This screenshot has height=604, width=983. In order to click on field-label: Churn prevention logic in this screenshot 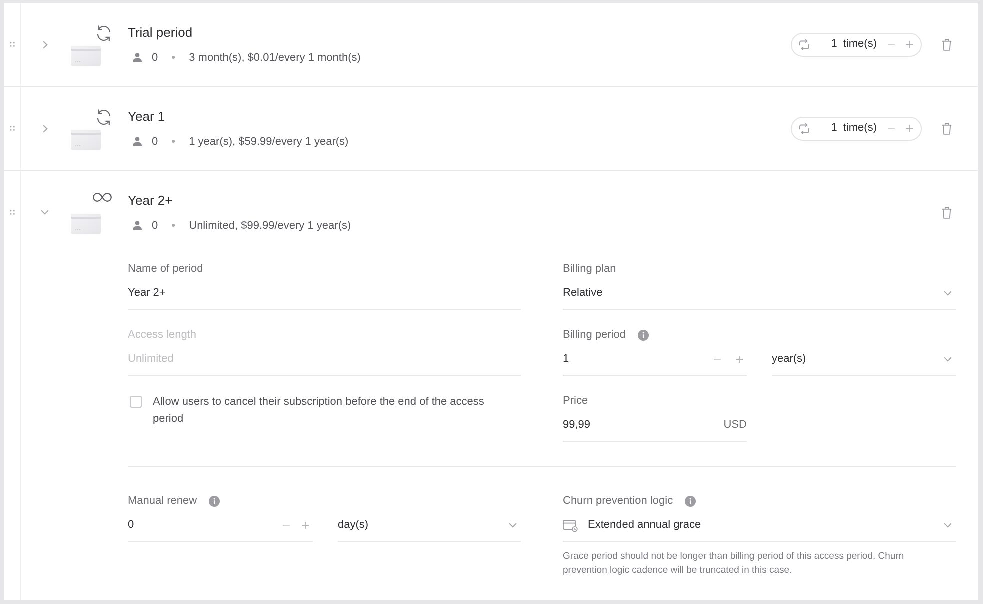, I will do `click(618, 501)`.